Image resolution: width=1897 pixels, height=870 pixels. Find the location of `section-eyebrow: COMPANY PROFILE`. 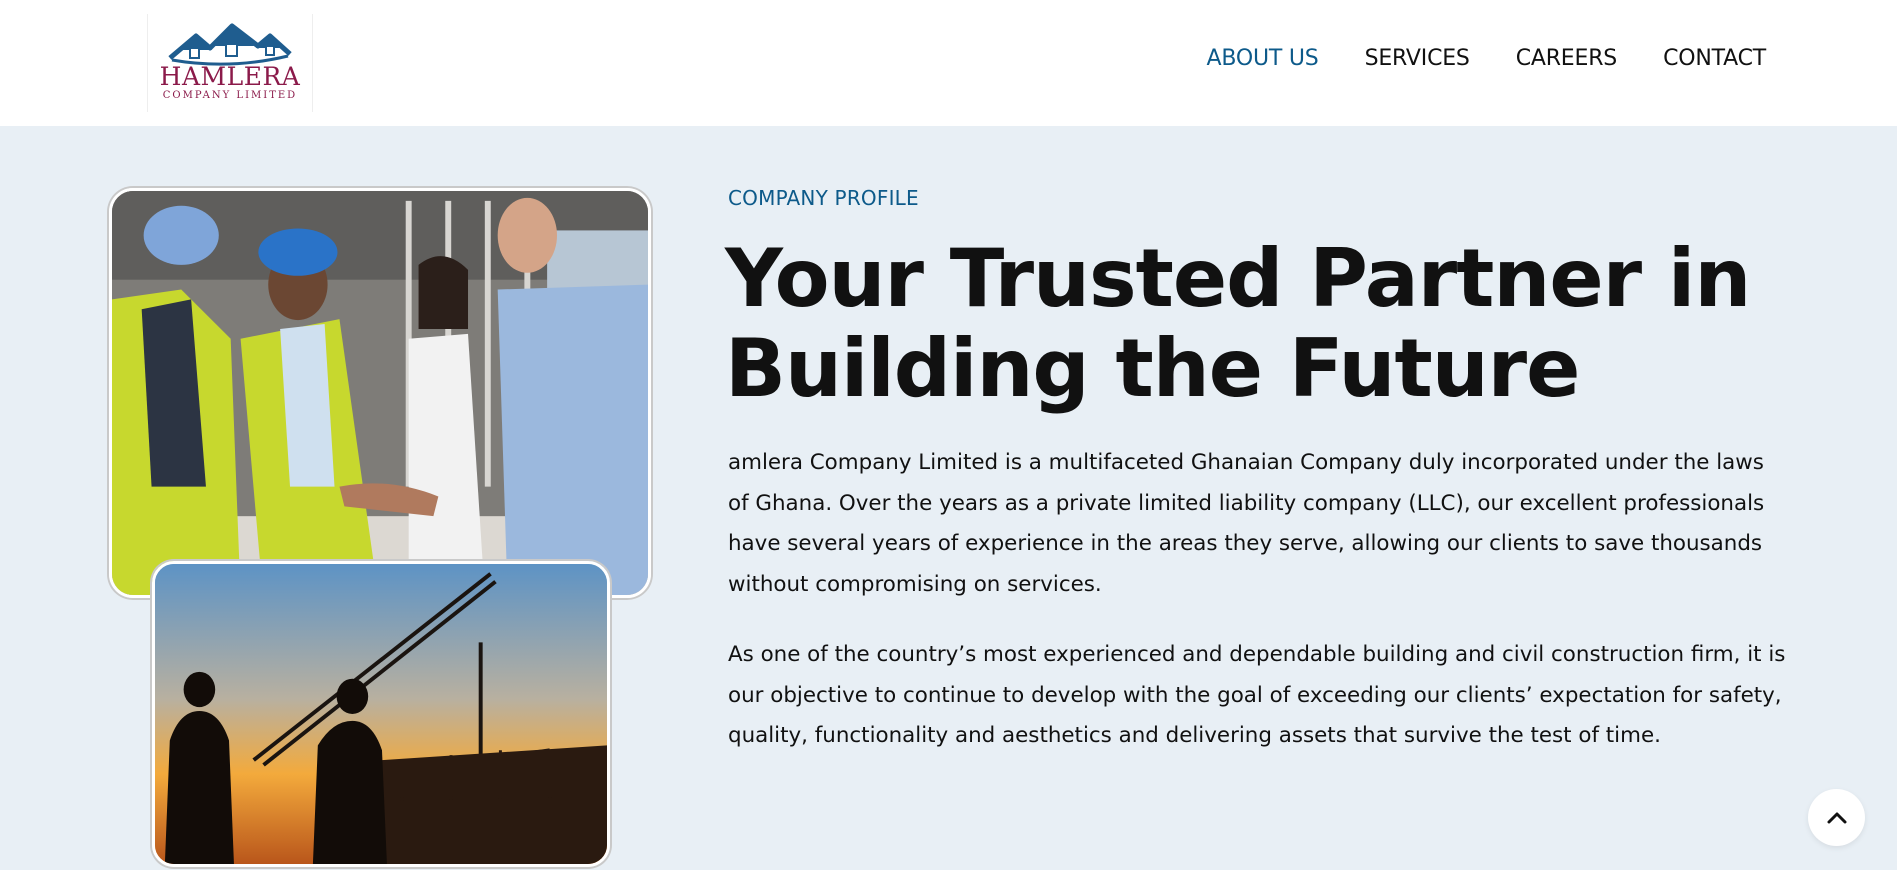

section-eyebrow: COMPANY PROFILE is located at coordinates (823, 198).